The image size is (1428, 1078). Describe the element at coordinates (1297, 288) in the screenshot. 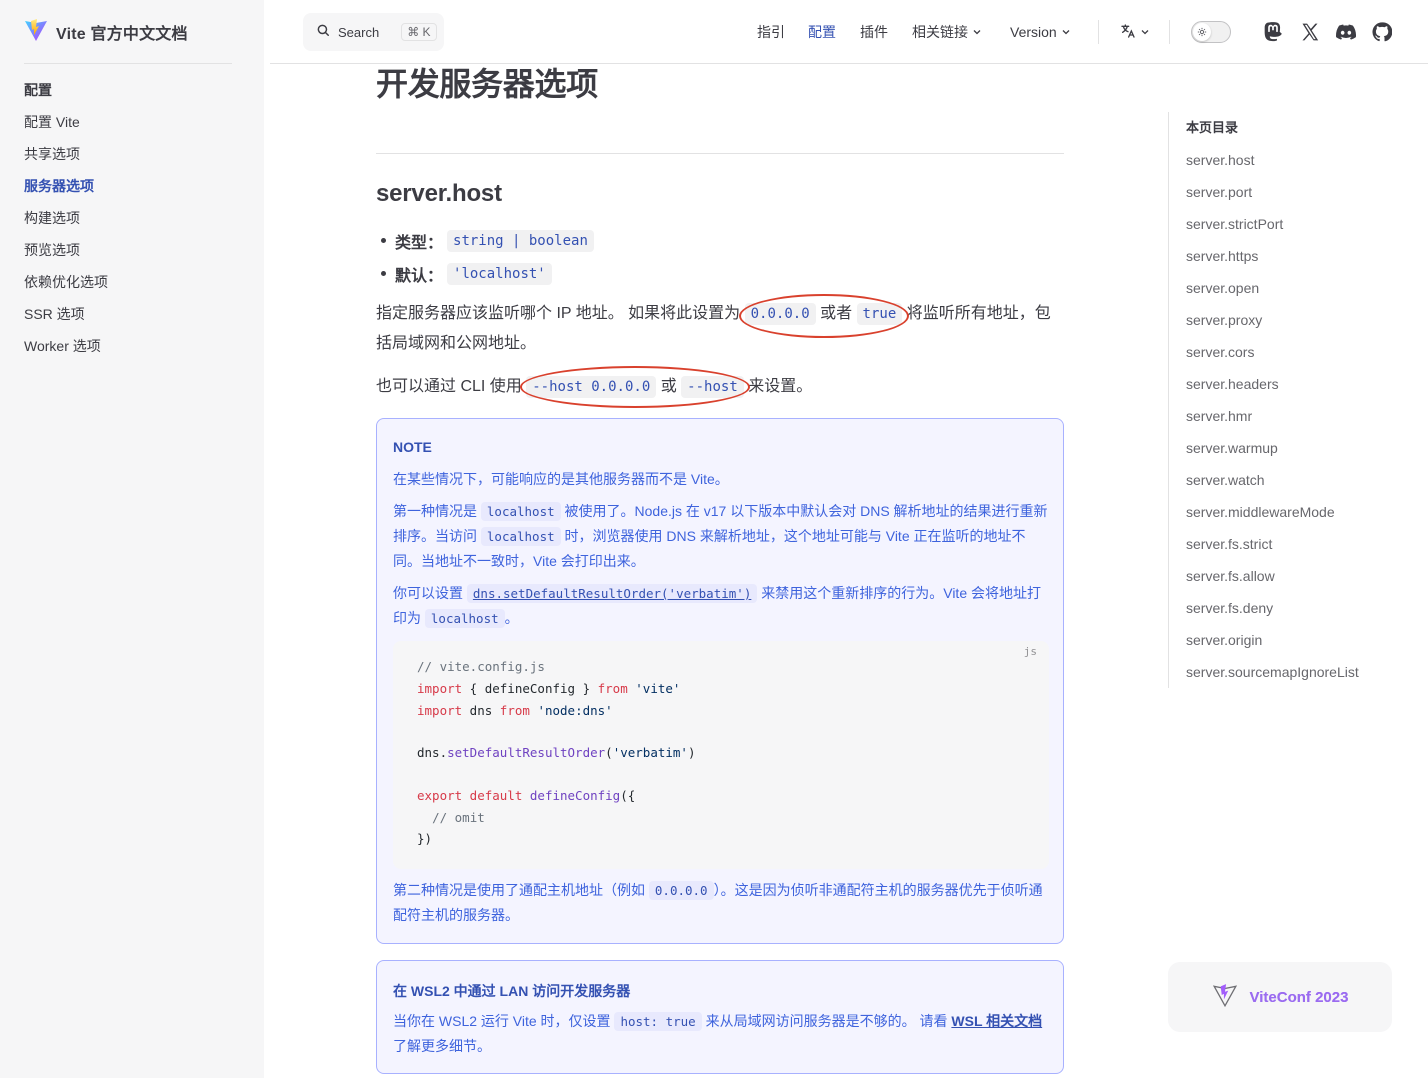

I see `toc-item-server-open: server.open` at that location.